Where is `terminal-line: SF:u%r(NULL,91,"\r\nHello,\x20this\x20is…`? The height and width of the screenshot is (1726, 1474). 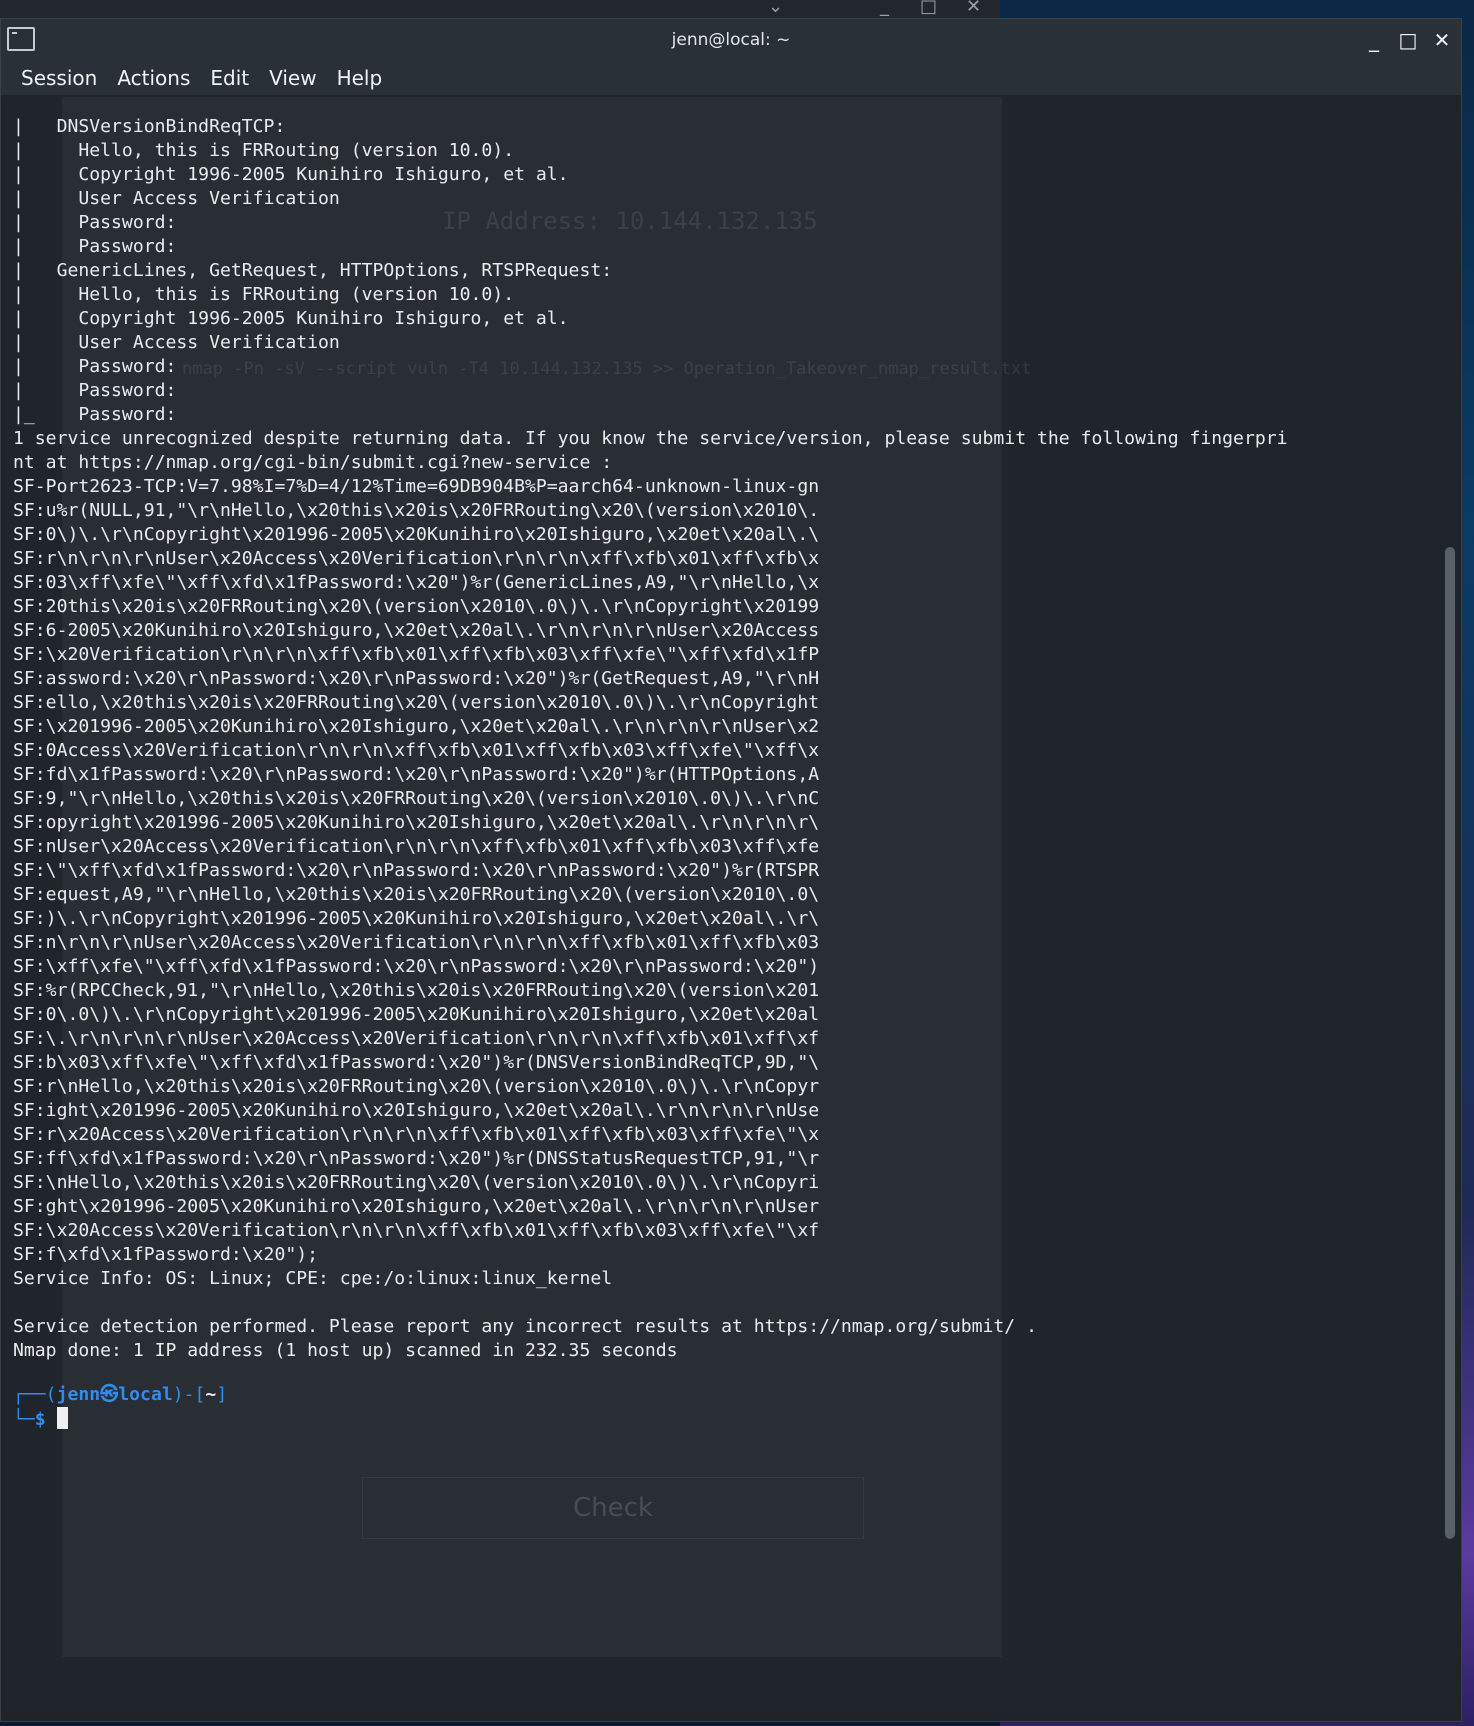 terminal-line: SF:u%r(NULL,91,"\r\nHello,\x20this\x20is… is located at coordinates (416, 510).